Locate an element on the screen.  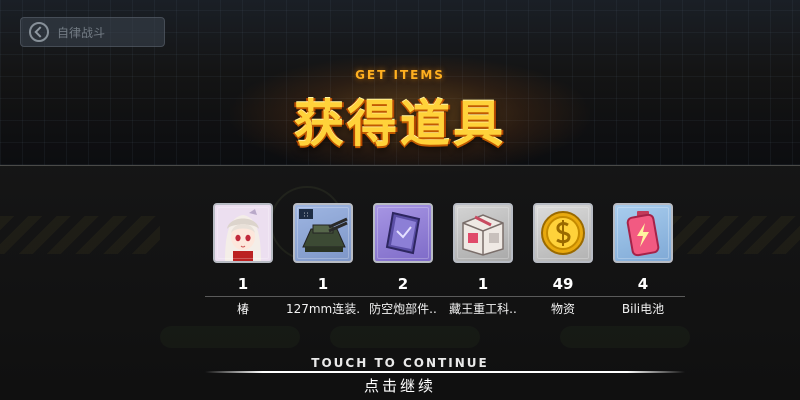
auto-battle-label: 自律战斗 is located at coordinates (81, 32).